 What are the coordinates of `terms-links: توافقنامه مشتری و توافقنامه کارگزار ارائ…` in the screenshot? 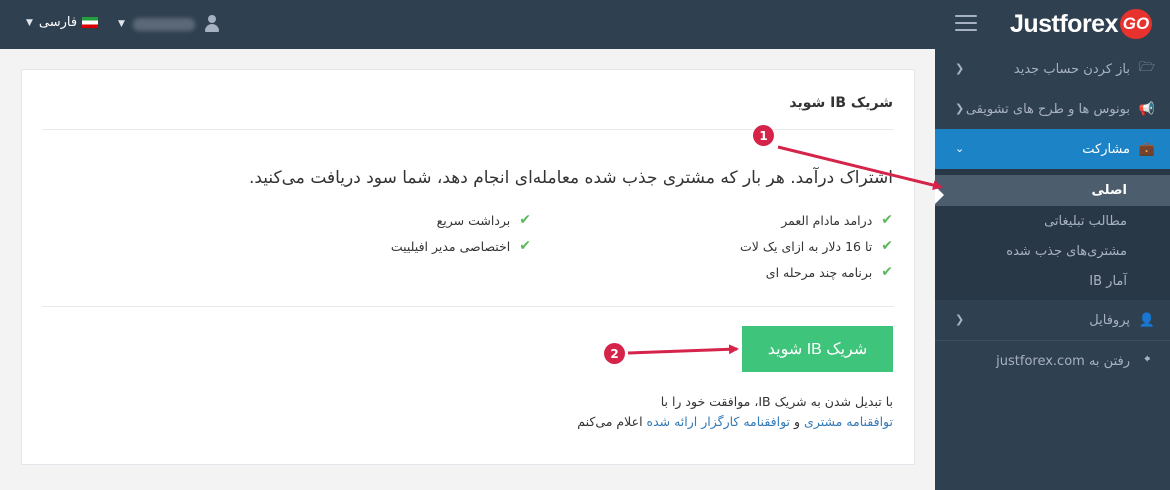 It's located at (735, 421).